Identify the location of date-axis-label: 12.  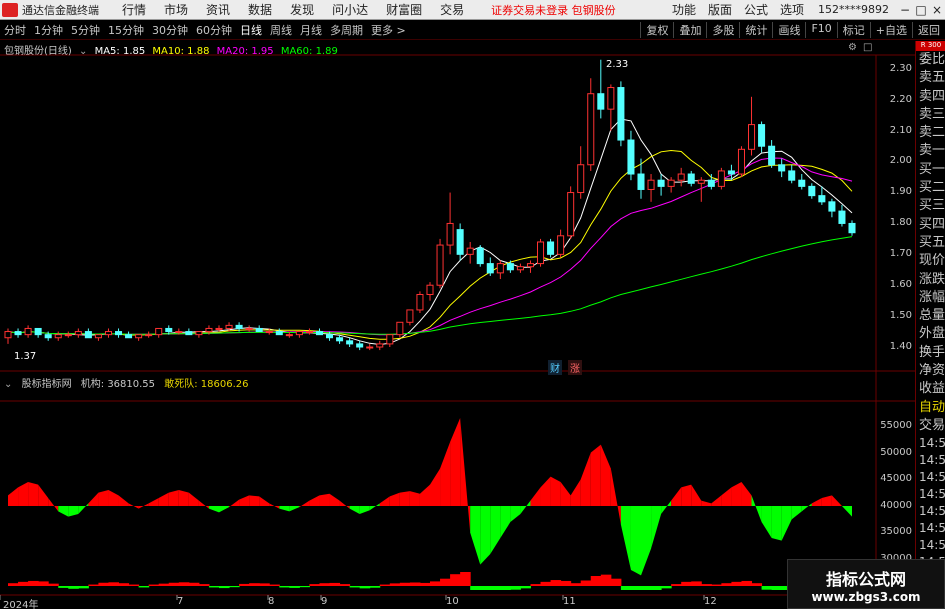
(710, 601).